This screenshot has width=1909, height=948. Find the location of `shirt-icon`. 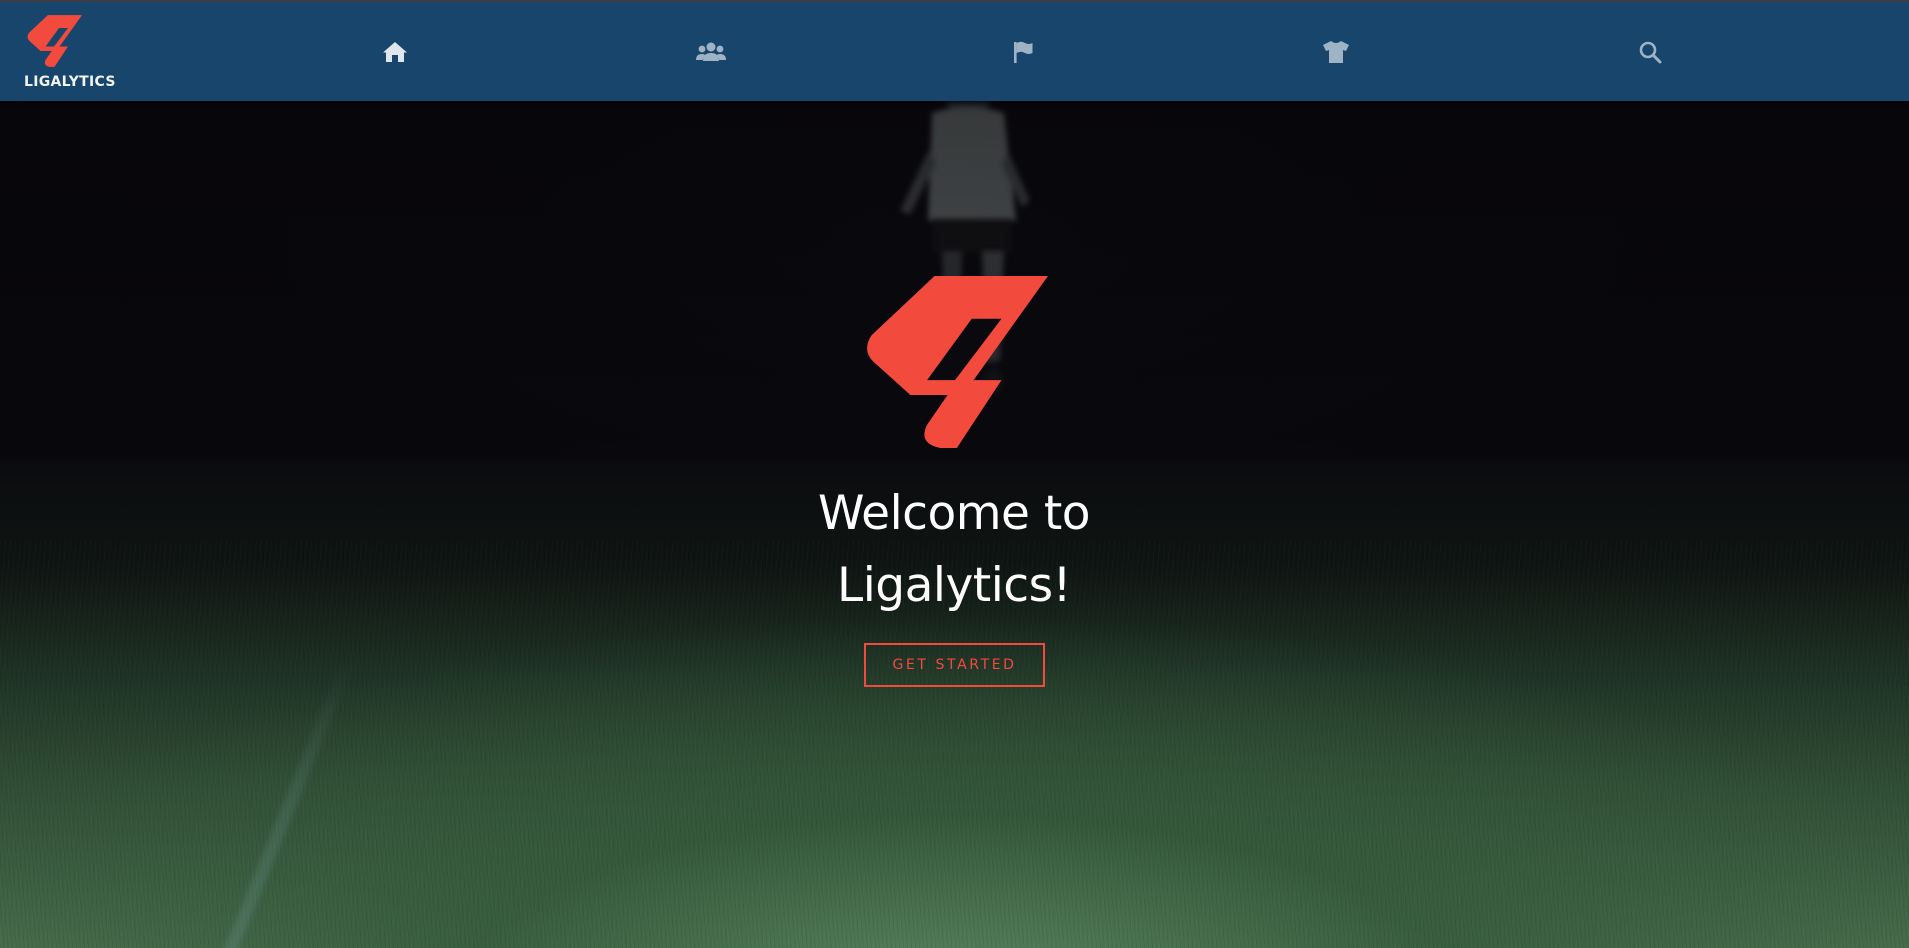

shirt-icon is located at coordinates (1336, 52).